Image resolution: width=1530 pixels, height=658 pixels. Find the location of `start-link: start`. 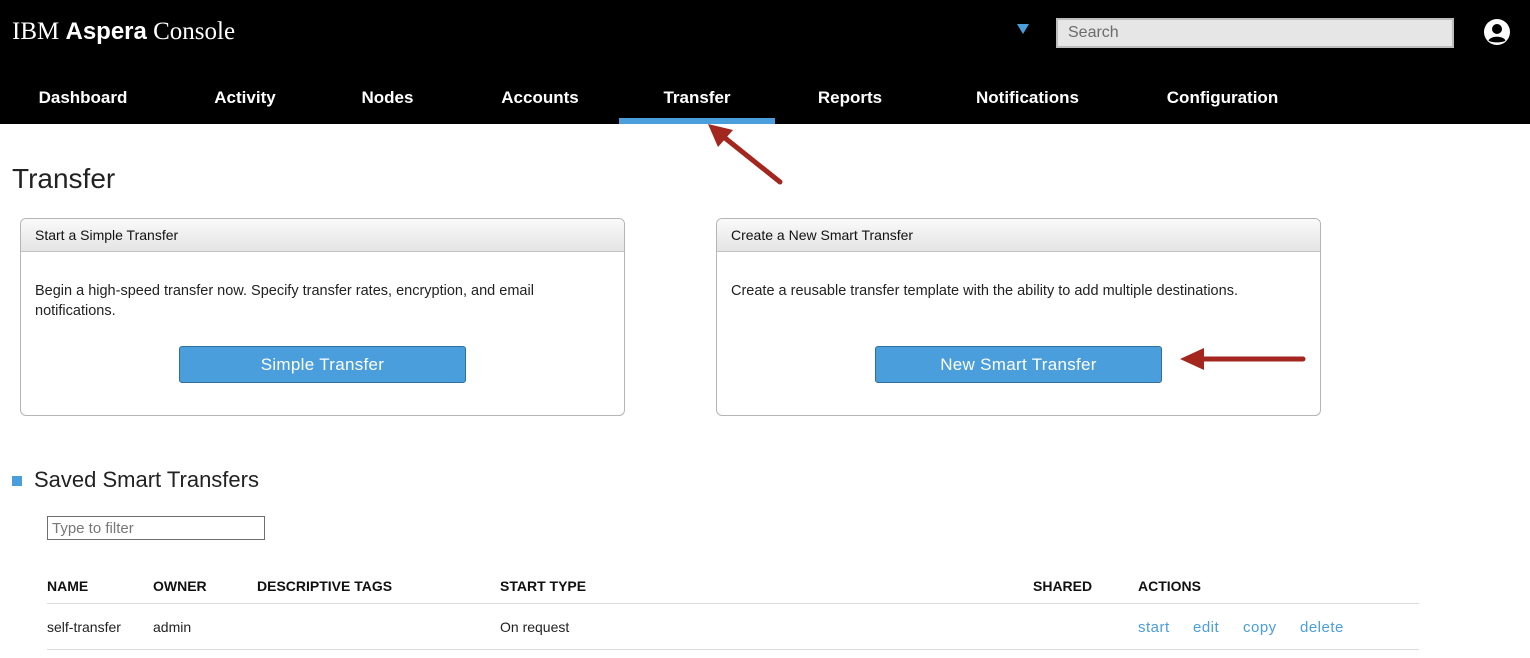

start-link: start is located at coordinates (1154, 627).